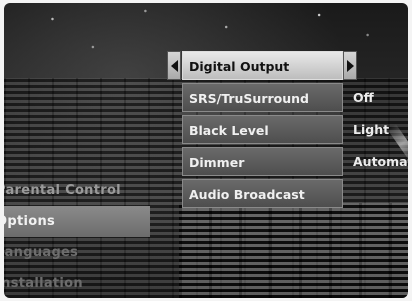 This screenshot has height=301, width=412. What do you see at coordinates (262, 65) in the screenshot?
I see `submenu-label-digital-output: Digital Output` at bounding box center [262, 65].